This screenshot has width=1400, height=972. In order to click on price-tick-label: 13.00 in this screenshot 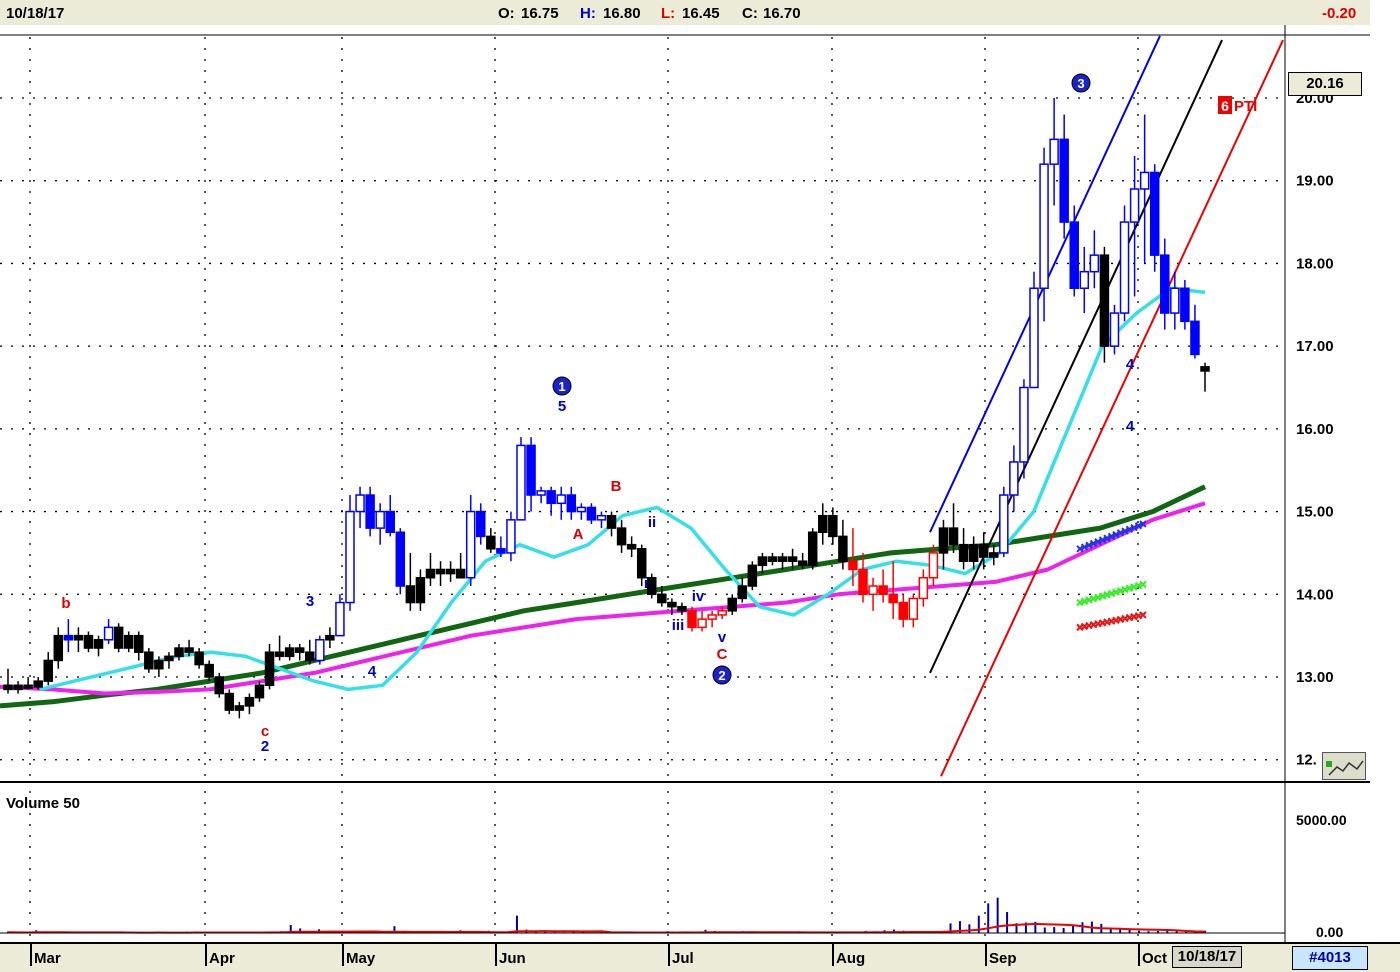, I will do `click(1315, 677)`.